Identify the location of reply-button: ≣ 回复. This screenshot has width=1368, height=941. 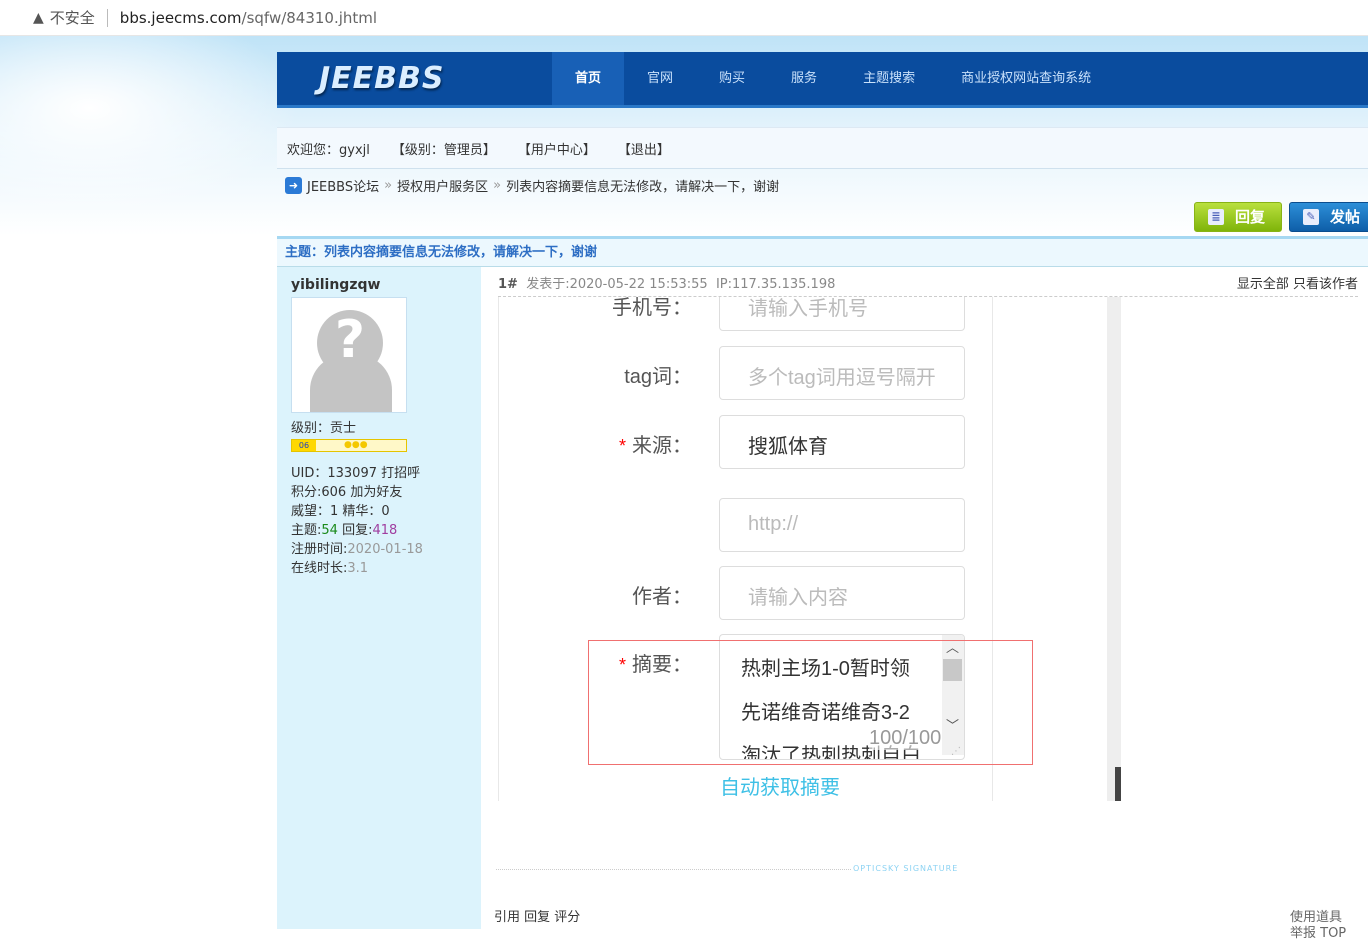
(1238, 217).